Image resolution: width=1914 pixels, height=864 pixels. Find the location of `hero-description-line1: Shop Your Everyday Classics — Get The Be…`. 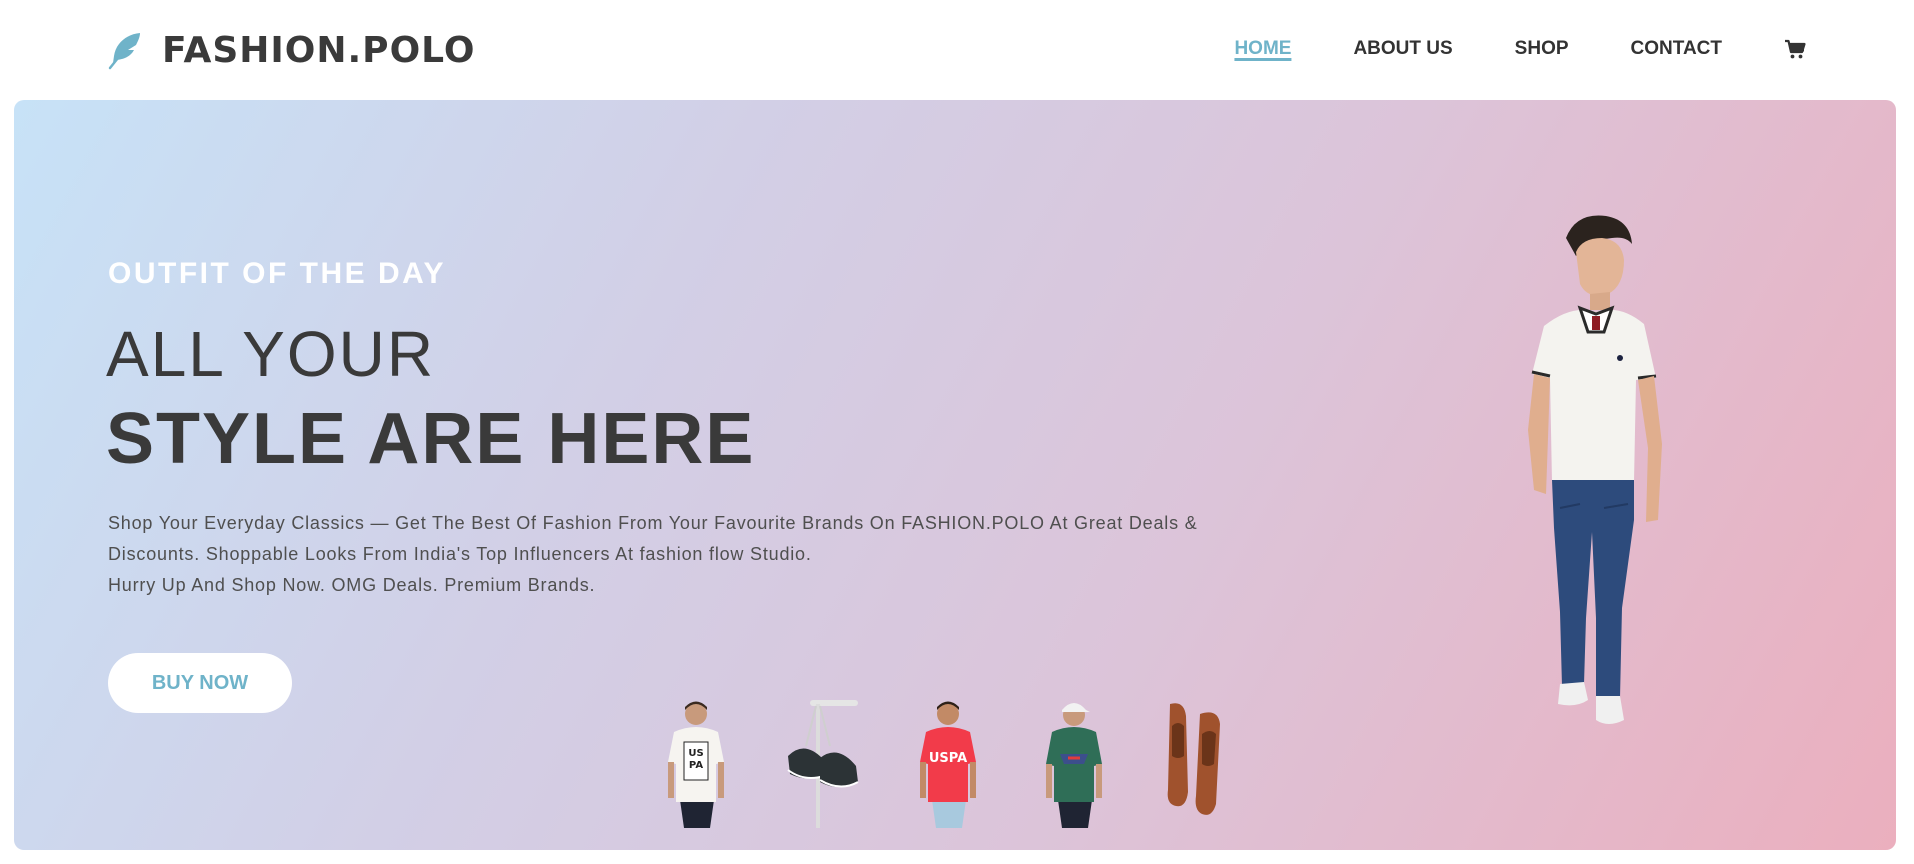

hero-description-line1: Shop Your Everyday Classics — Get The Be… is located at coordinates (653, 523).